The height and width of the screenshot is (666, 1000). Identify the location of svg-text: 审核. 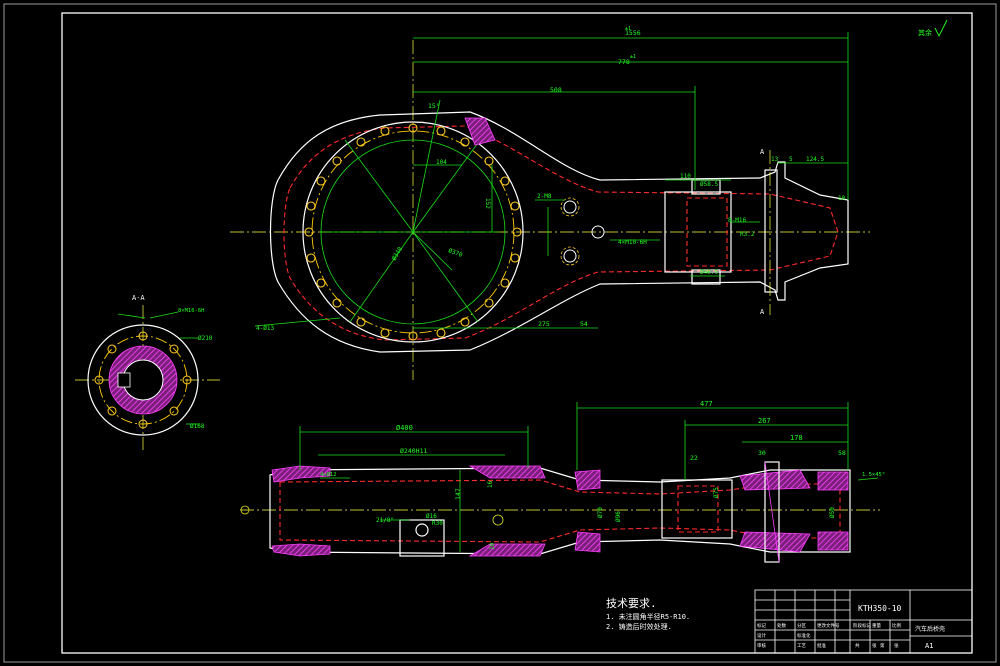
(761, 645).